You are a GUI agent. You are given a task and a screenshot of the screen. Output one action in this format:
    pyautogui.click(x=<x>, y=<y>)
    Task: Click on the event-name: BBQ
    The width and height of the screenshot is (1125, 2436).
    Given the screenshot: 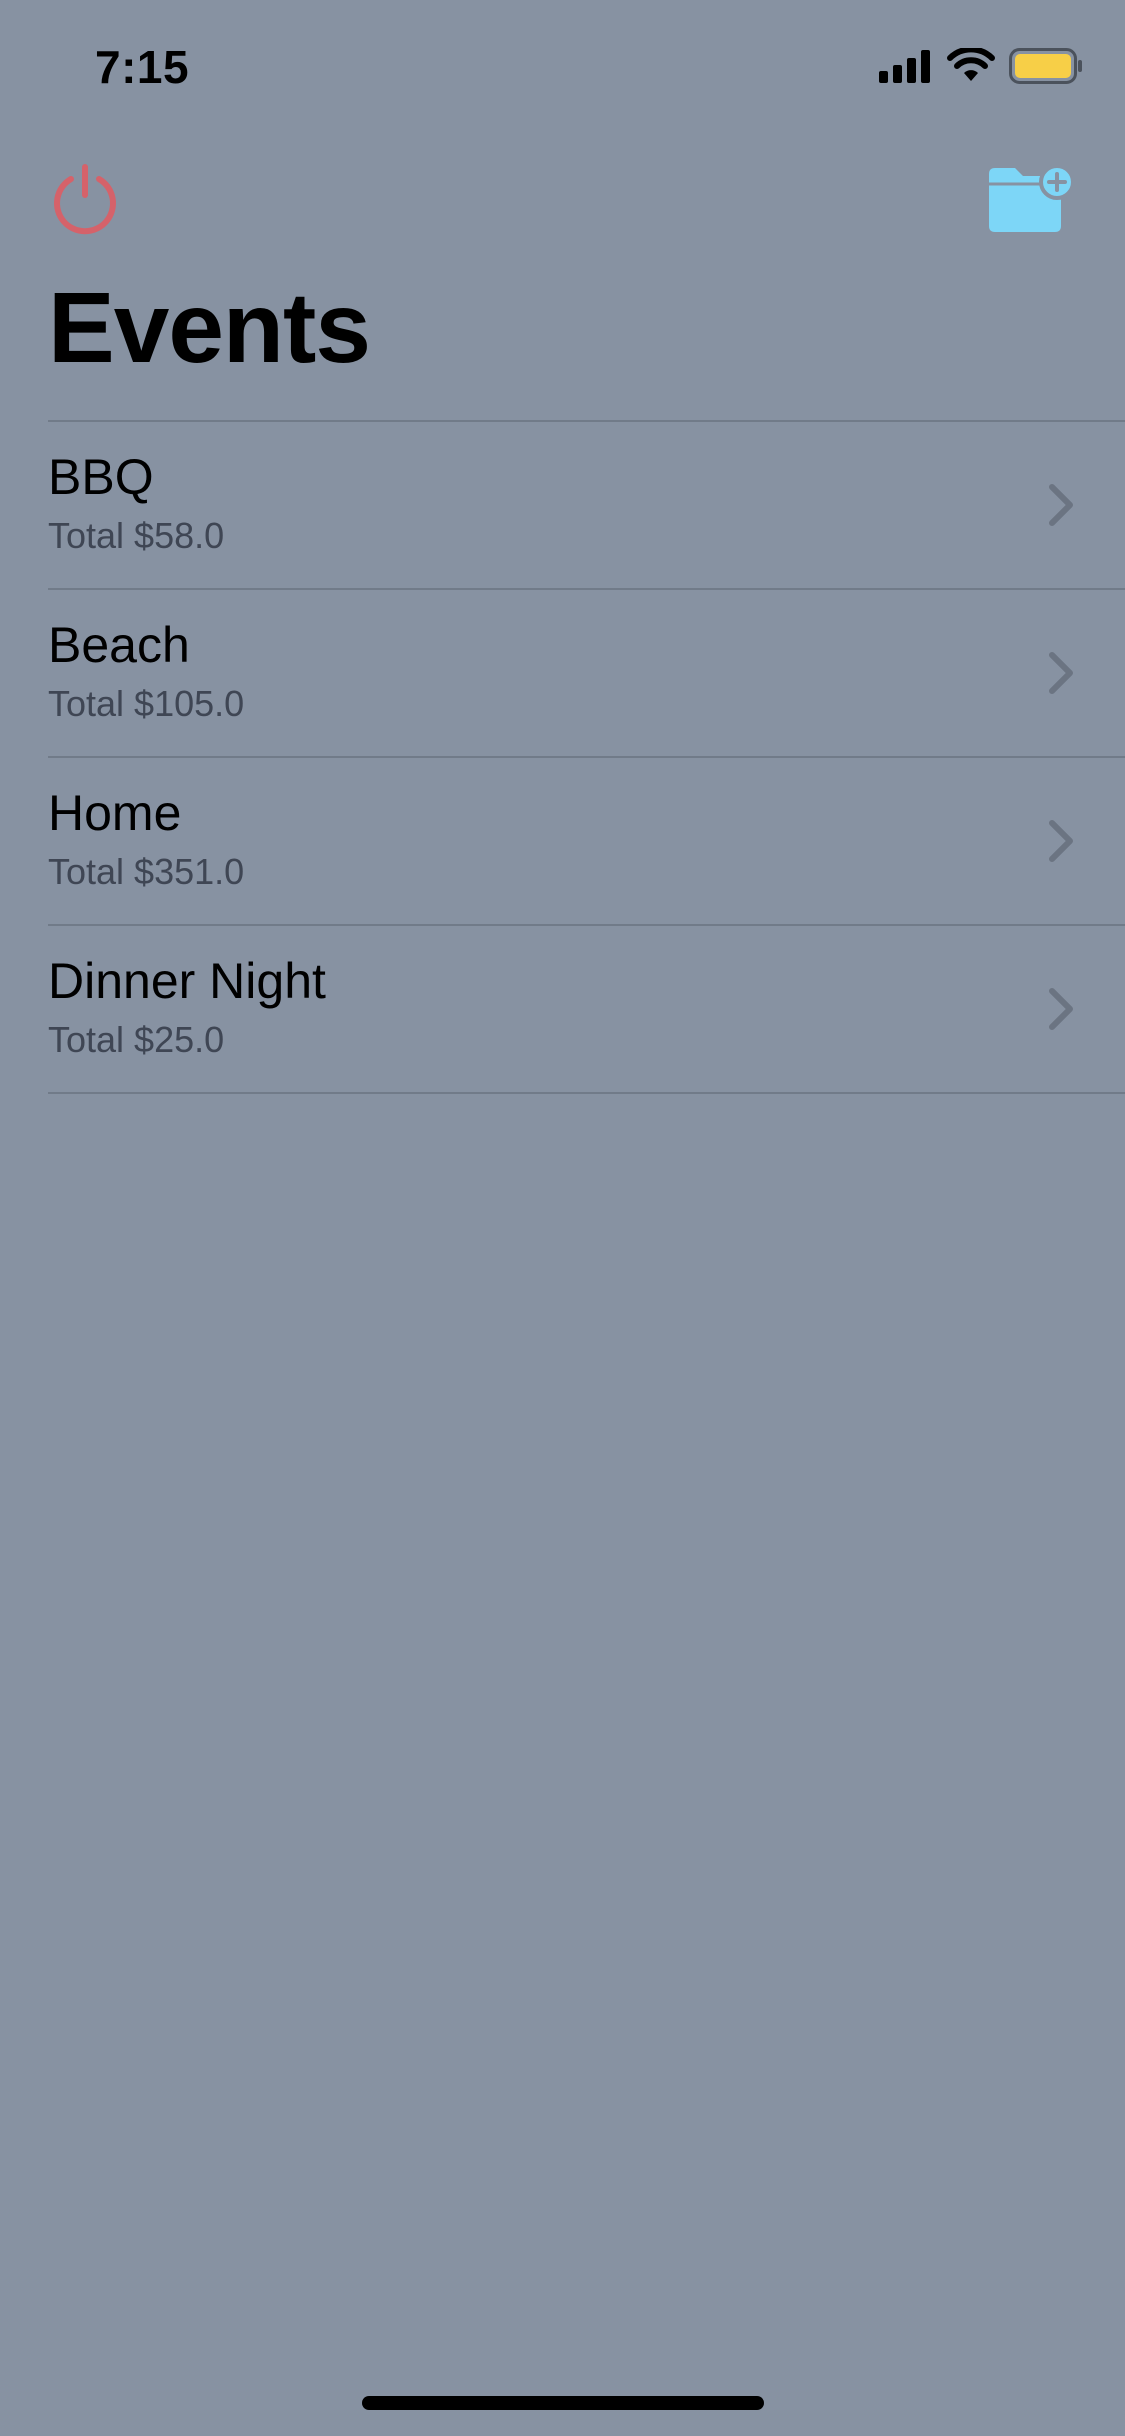 What is the action you would take?
    pyautogui.click(x=101, y=477)
    